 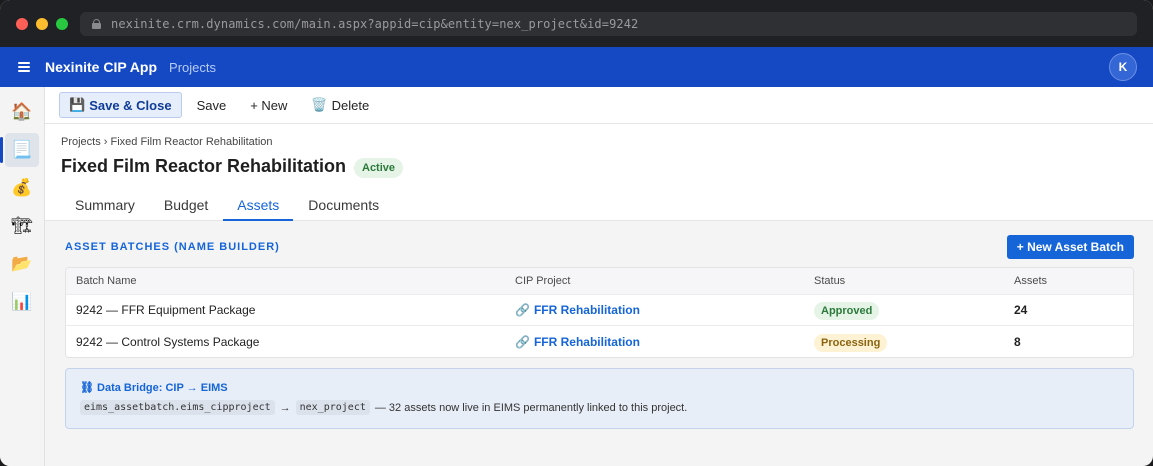 I want to click on new-label: + New, so click(x=269, y=105).